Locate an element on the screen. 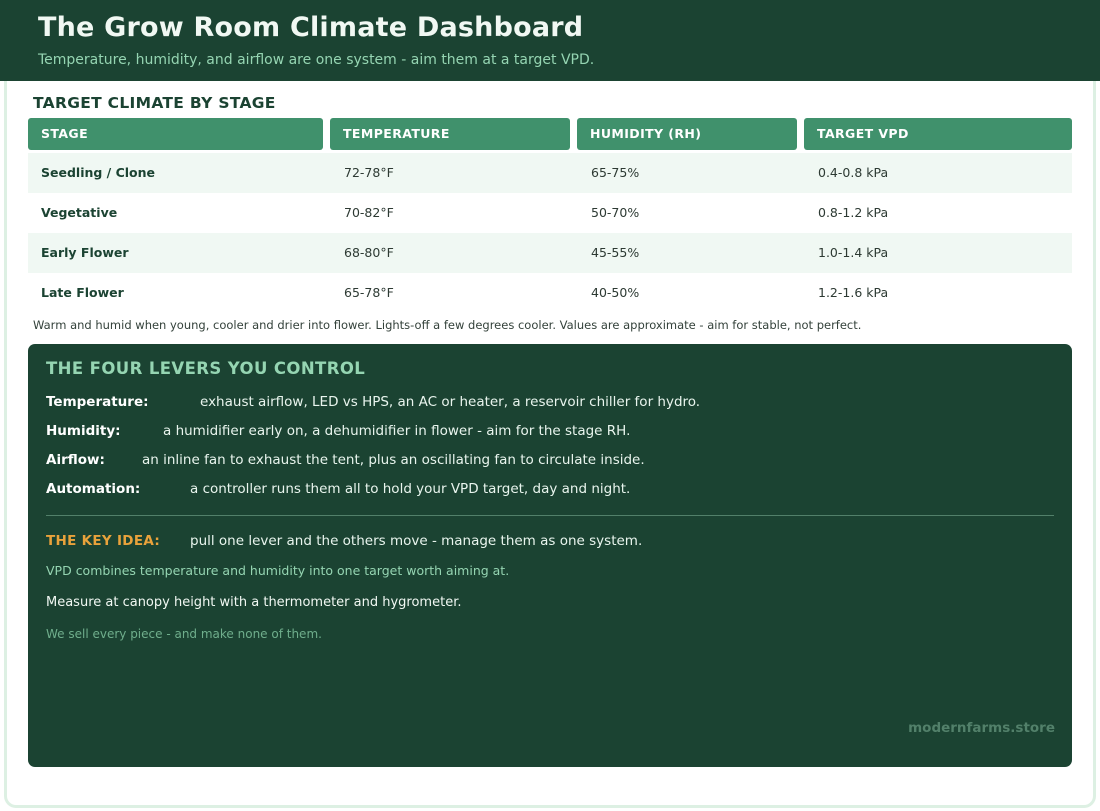 The width and height of the screenshot is (1100, 811). lever-label: Humidity: is located at coordinates (83, 431).